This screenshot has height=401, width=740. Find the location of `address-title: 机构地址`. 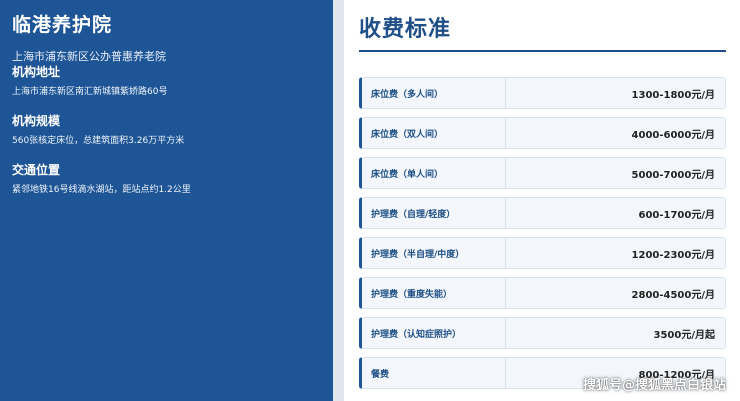

address-title: 机构地址 is located at coordinates (36, 72).